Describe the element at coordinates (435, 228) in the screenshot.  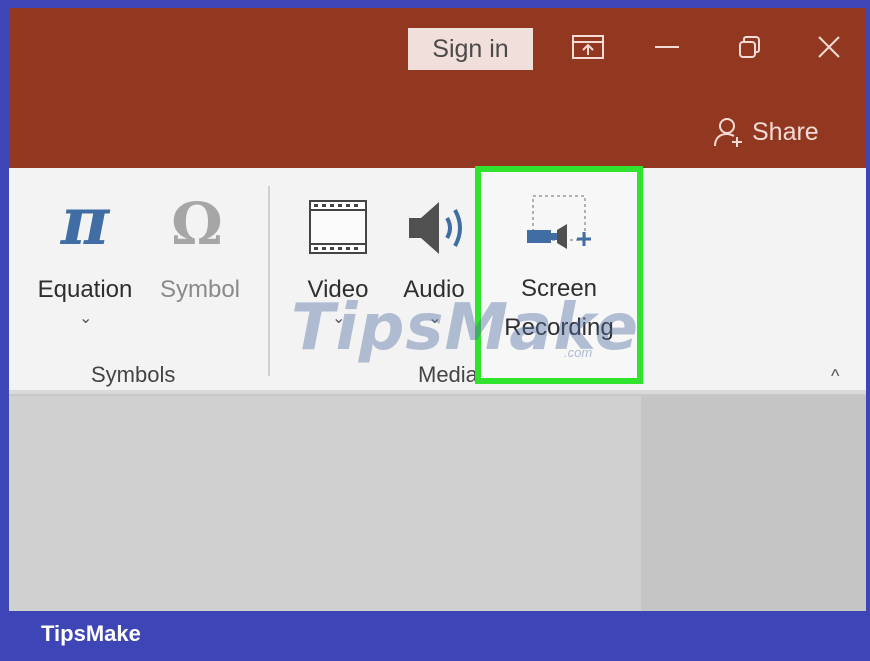
I see `speaker-icon` at that location.